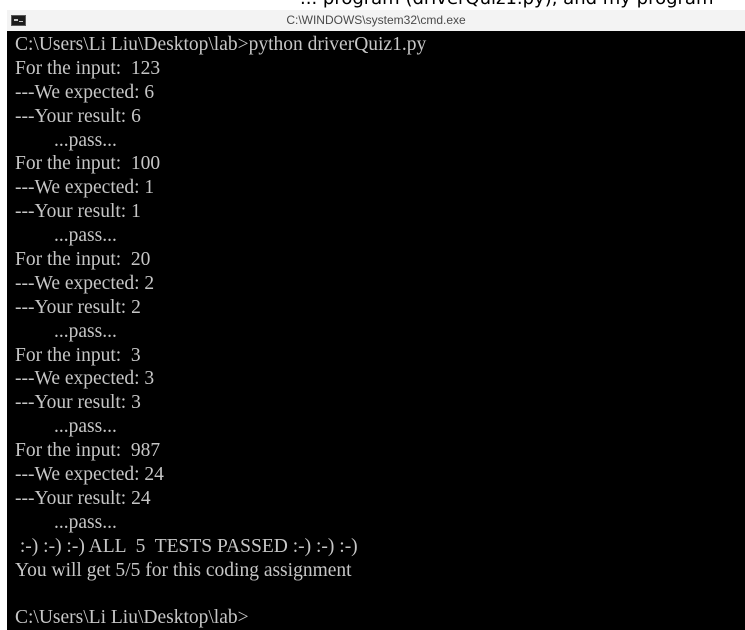 This screenshot has width=745, height=630. What do you see at coordinates (89, 475) in the screenshot?
I see `console-line: ---We expected: 24` at bounding box center [89, 475].